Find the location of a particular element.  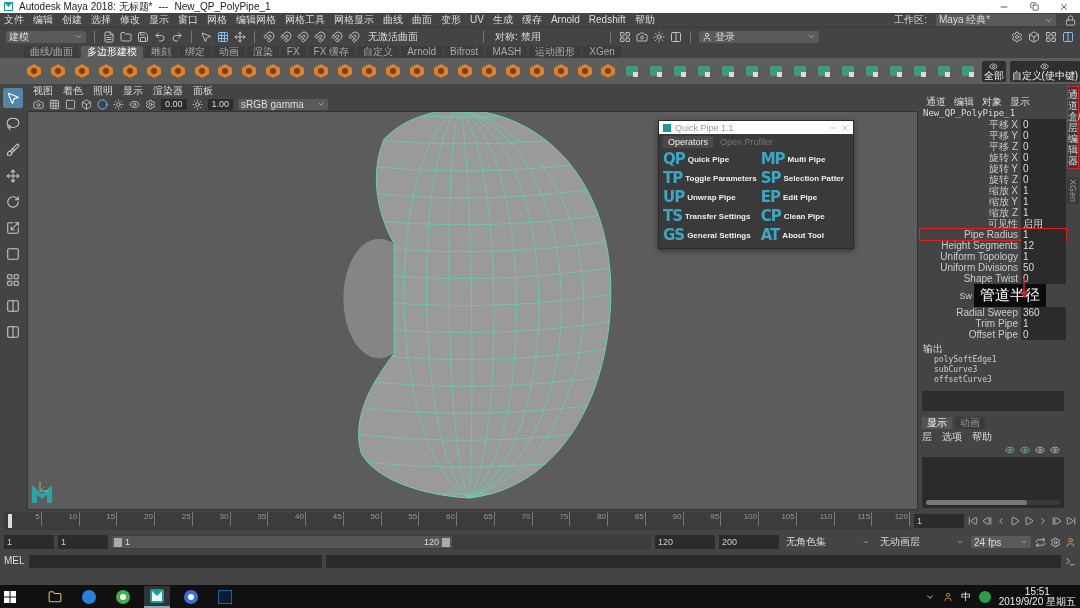

menu-item: 显示 is located at coordinates (159, 20).